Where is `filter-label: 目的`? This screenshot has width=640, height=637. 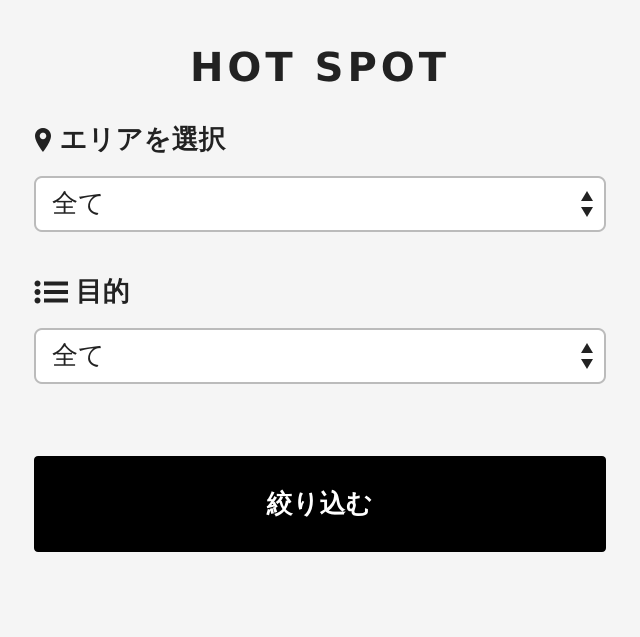
filter-label: 目的 is located at coordinates (103, 291).